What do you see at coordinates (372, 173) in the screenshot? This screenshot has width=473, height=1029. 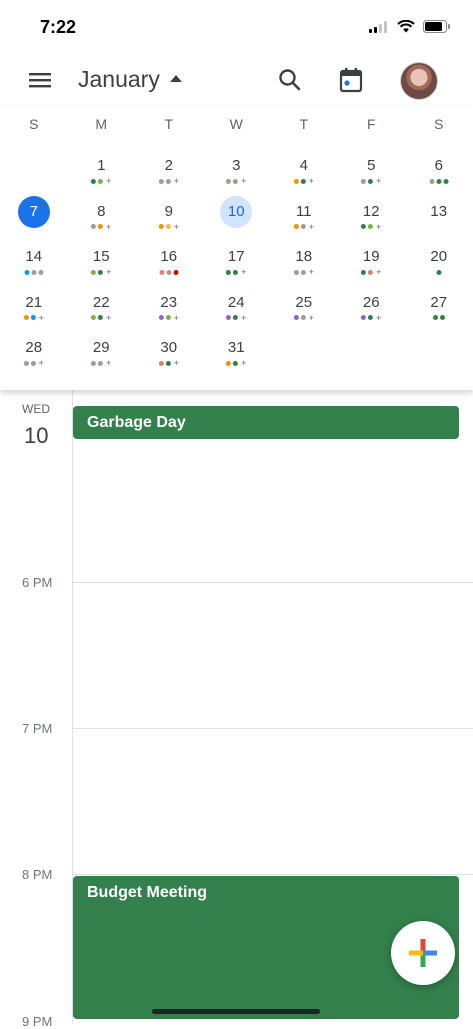 I see `day-cell-5: 5 +` at bounding box center [372, 173].